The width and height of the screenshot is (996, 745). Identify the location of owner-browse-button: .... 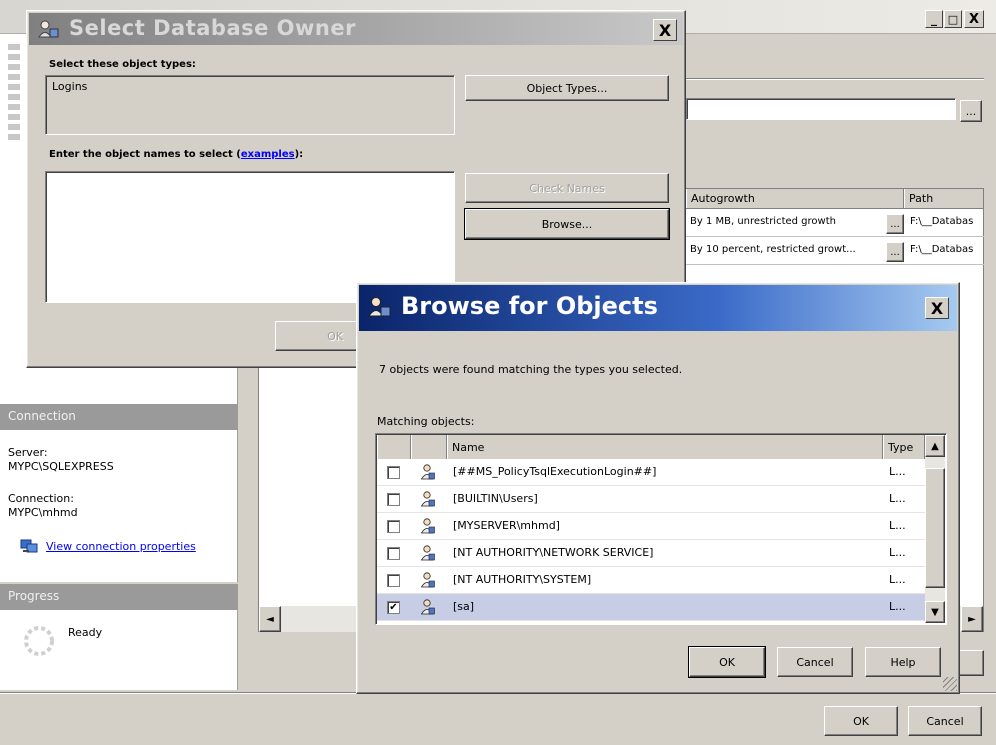
(971, 111).